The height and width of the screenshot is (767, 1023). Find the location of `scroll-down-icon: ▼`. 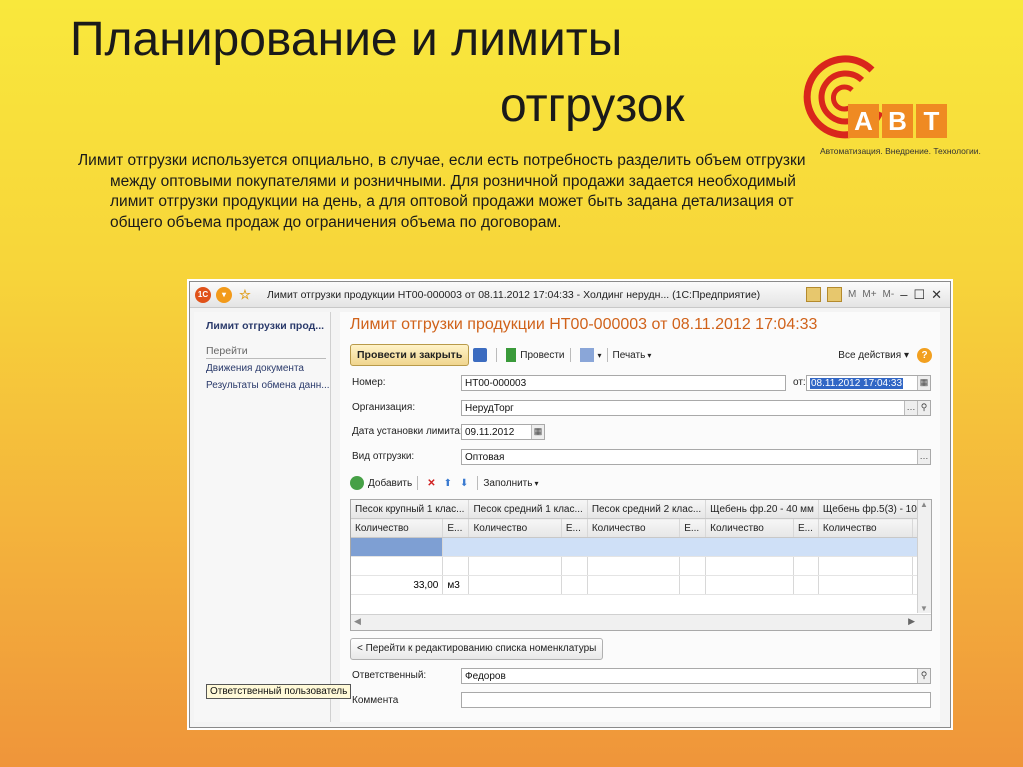

scroll-down-icon: ▼ is located at coordinates (924, 608).